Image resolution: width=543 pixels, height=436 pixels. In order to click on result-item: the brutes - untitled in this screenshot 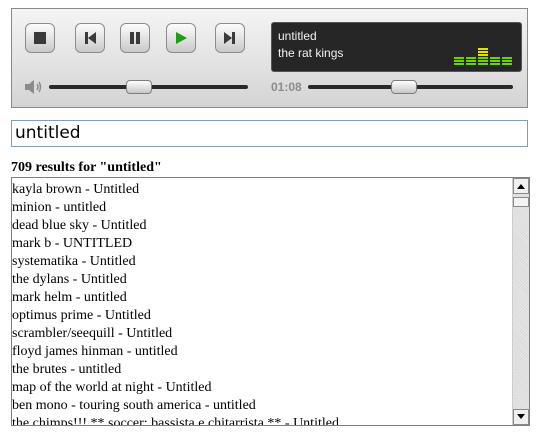, I will do `click(270, 370)`.